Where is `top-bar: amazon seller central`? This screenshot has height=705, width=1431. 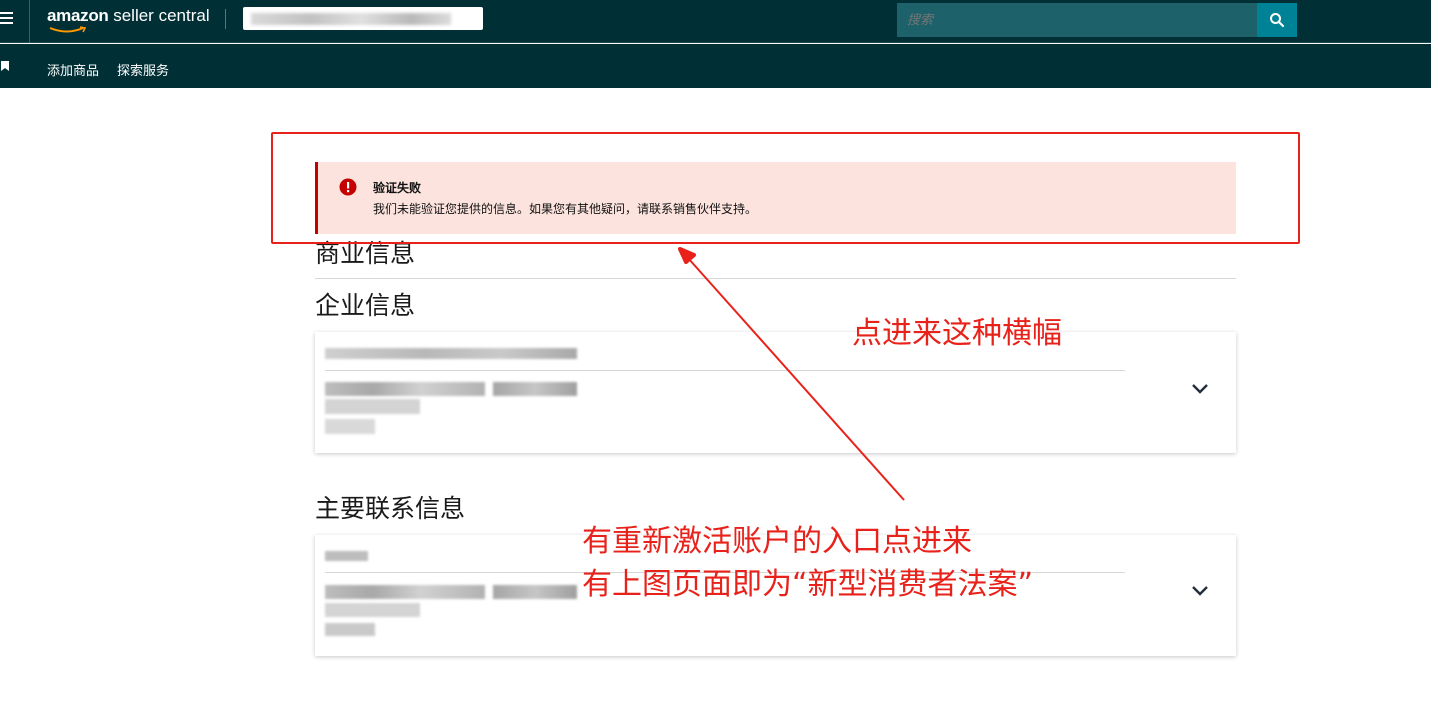
top-bar: amazon seller central is located at coordinates (715, 21).